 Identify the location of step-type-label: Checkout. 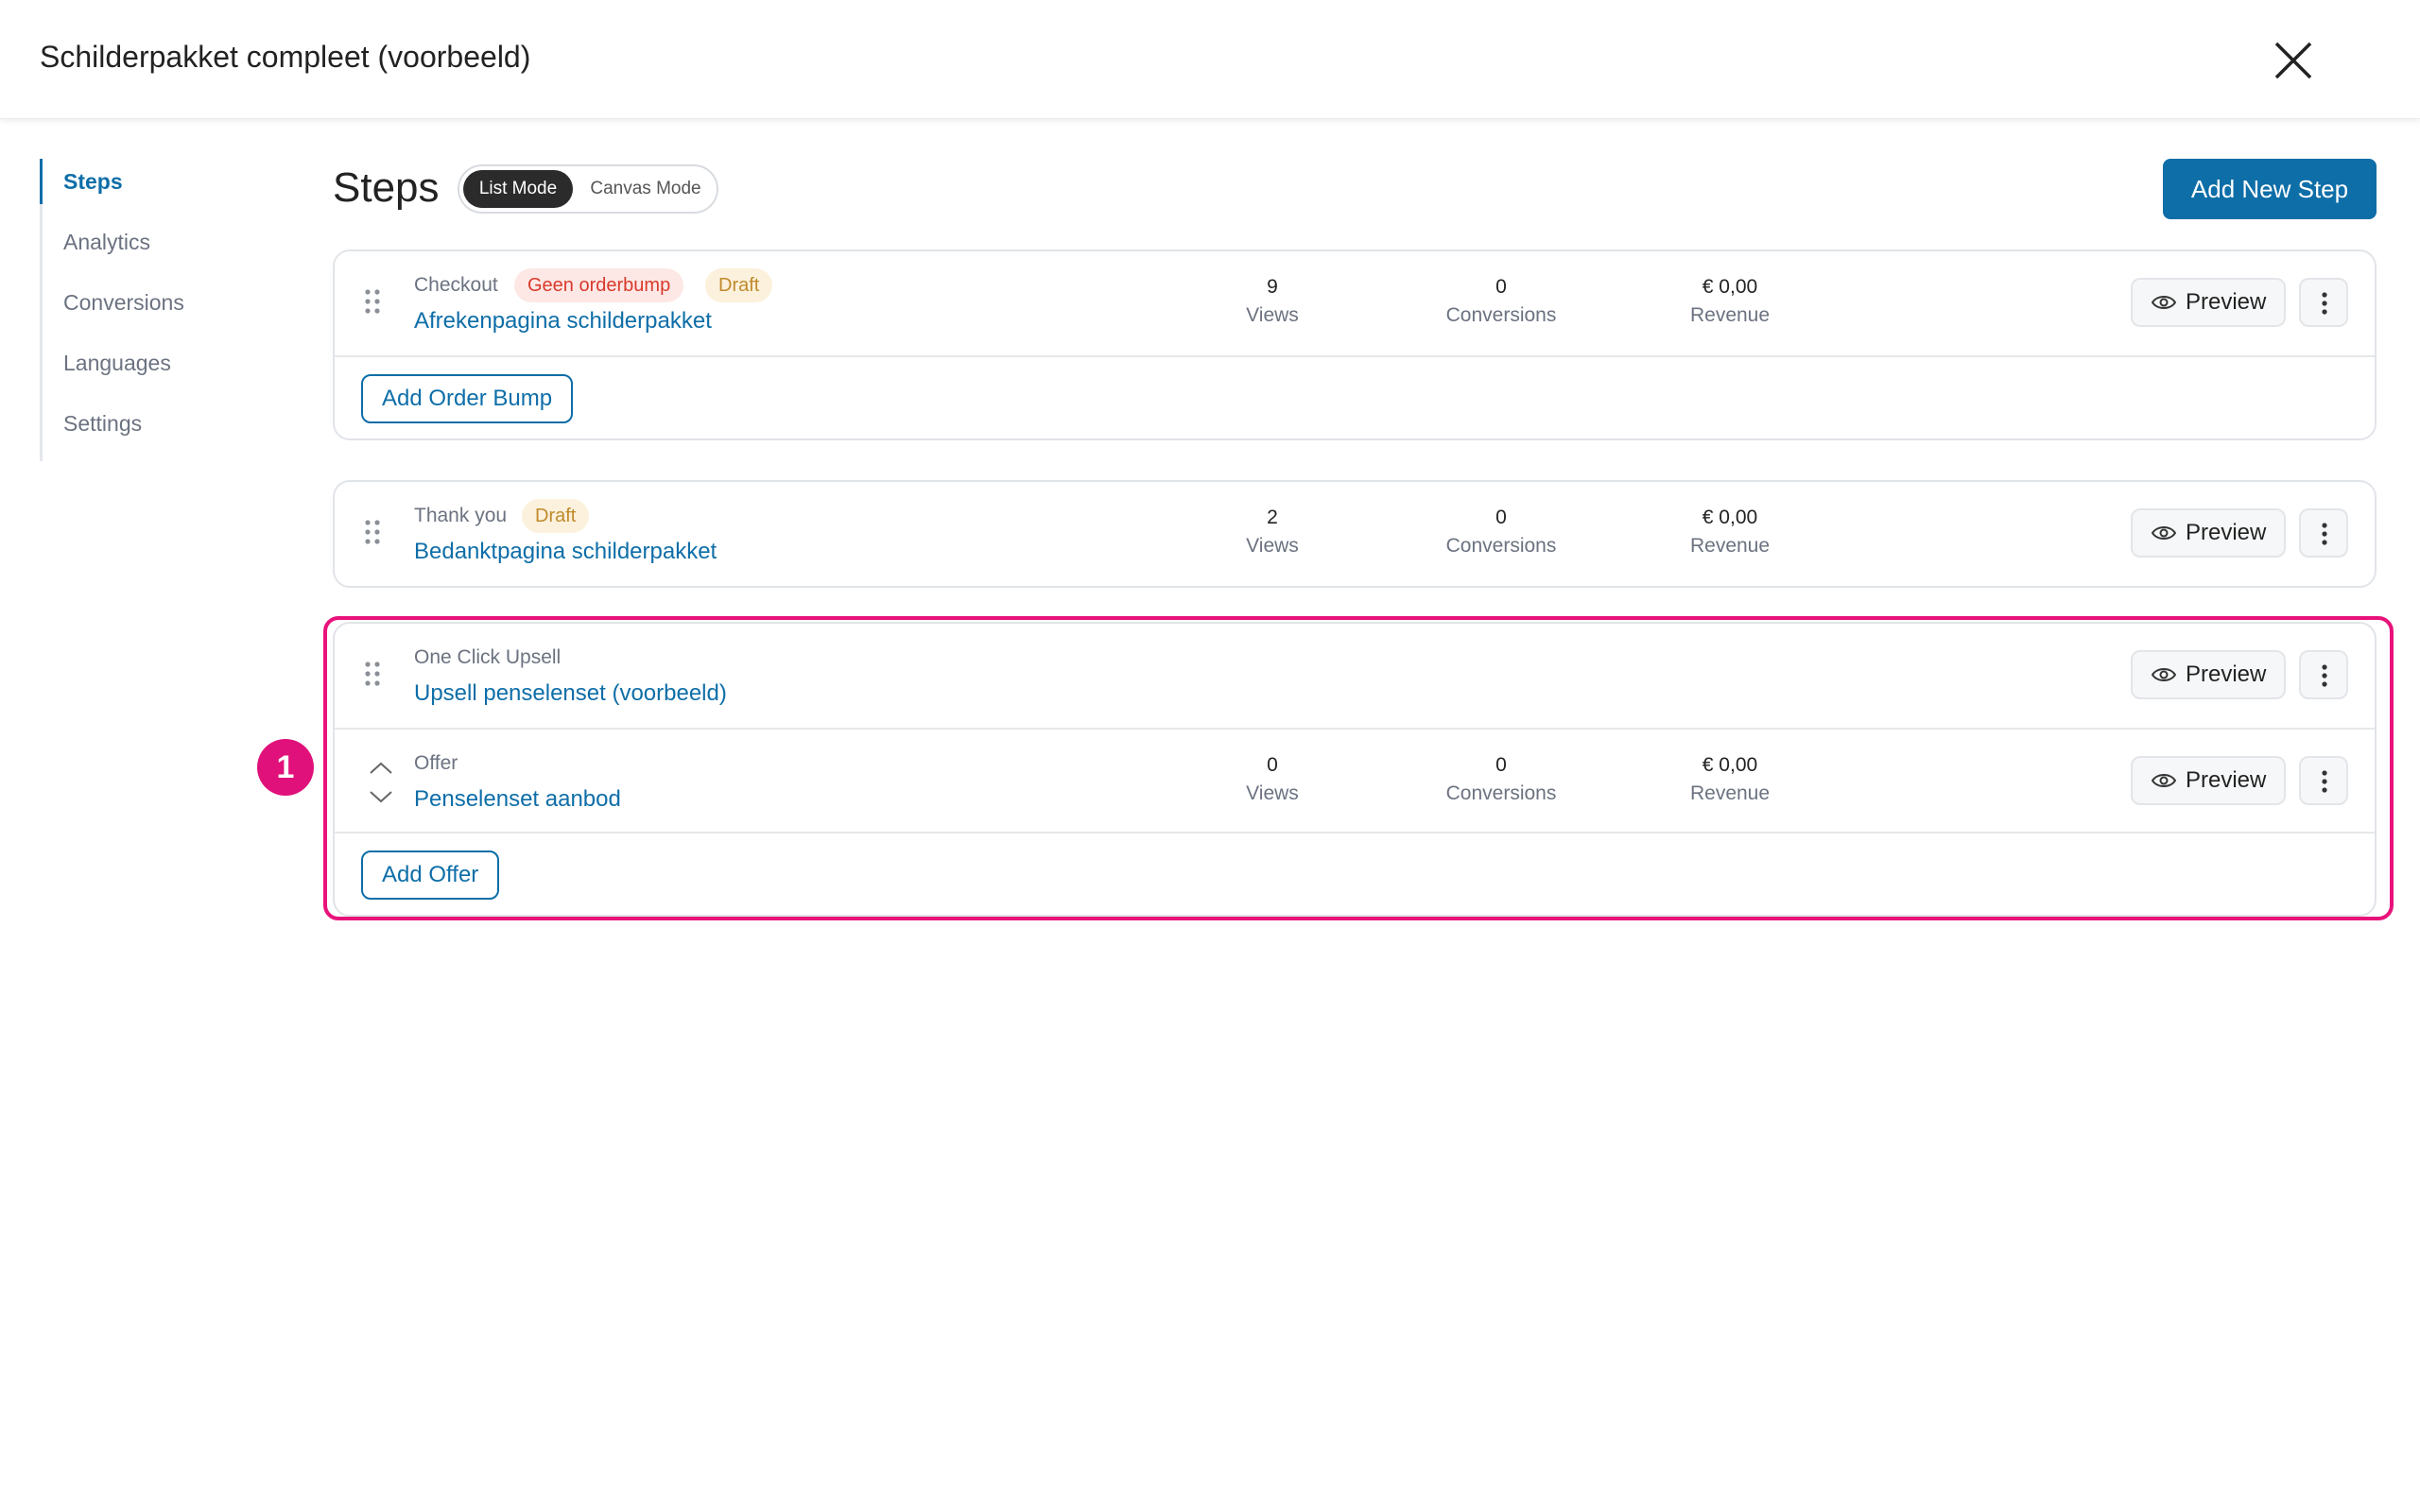
(456, 285).